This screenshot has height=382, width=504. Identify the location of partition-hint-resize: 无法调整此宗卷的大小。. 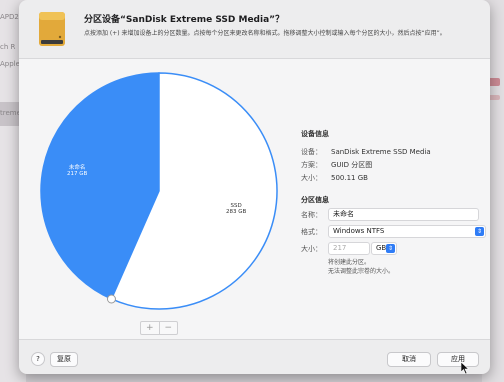
(361, 271).